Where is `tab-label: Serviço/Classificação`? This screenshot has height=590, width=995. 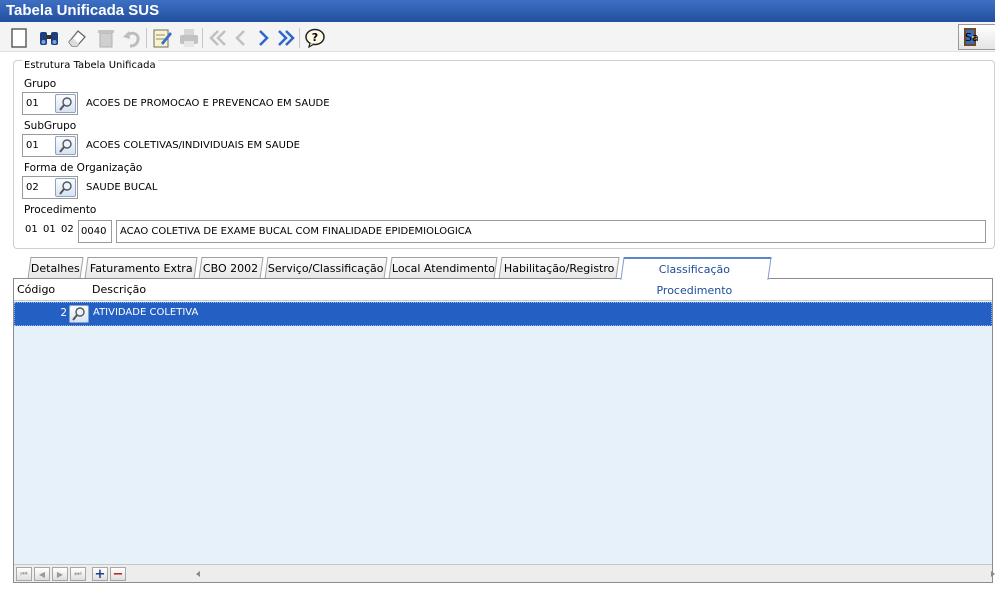
tab-label: Serviço/Classificação is located at coordinates (326, 268).